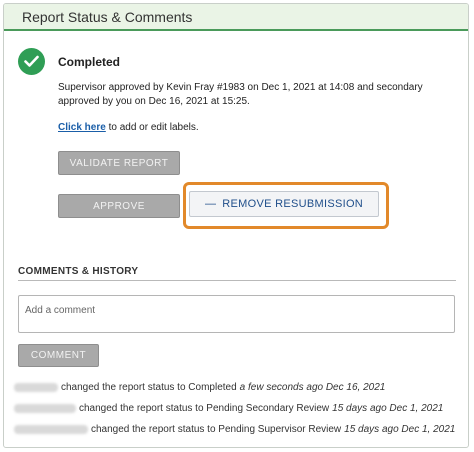 The height and width of the screenshot is (452, 474). What do you see at coordinates (152, 127) in the screenshot?
I see `labels-text: to add or edit labels.` at bounding box center [152, 127].